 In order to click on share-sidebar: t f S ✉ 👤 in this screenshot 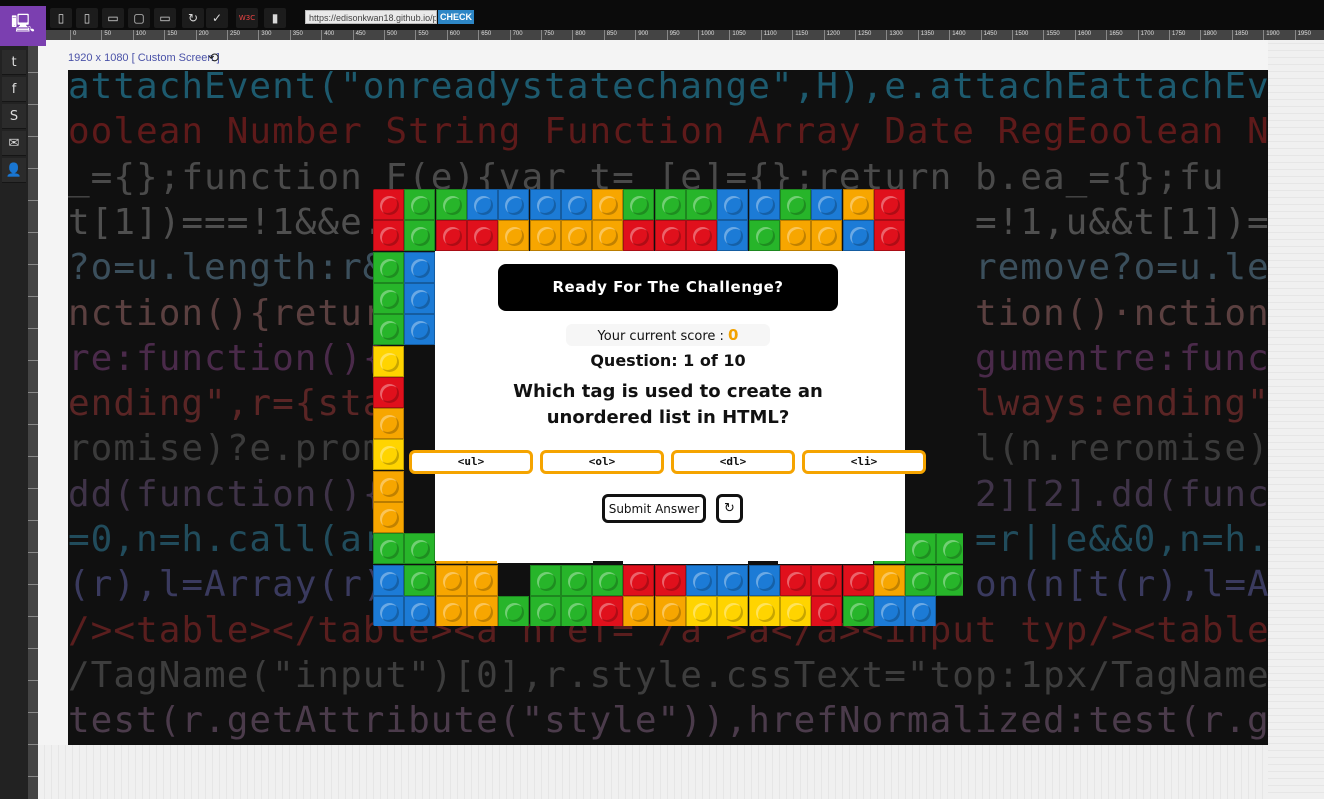, I will do `click(14, 422)`.